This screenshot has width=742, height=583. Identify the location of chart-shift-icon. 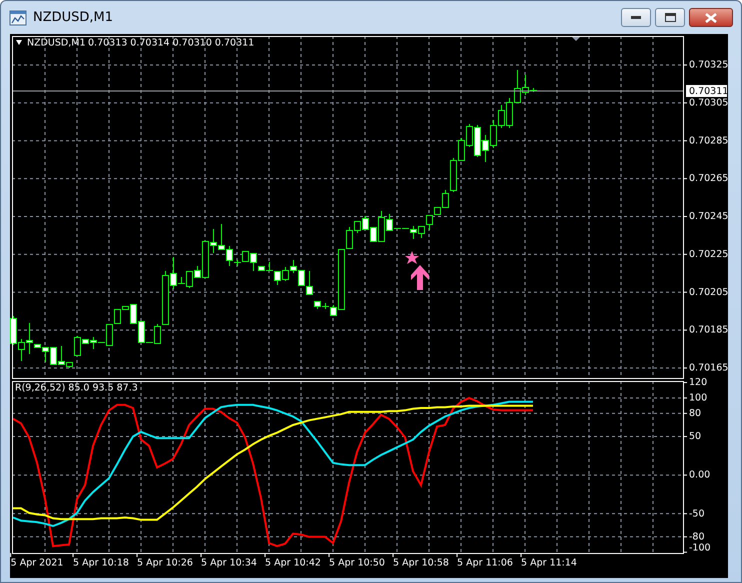
(576, 38).